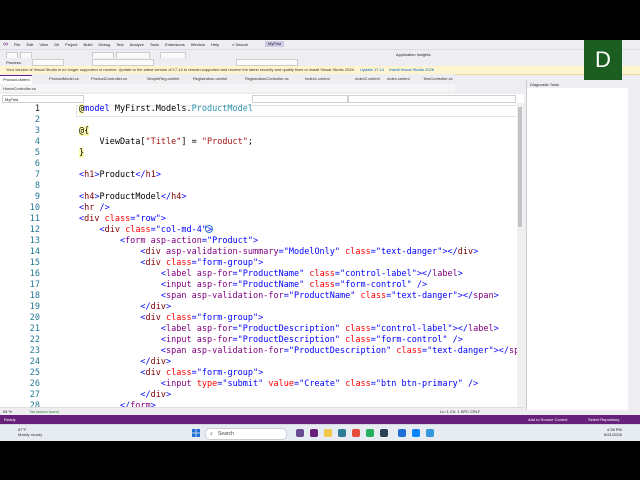 The height and width of the screenshot is (480, 640). Describe the element at coordinates (342, 433) in the screenshot. I see `edge-icon` at that location.